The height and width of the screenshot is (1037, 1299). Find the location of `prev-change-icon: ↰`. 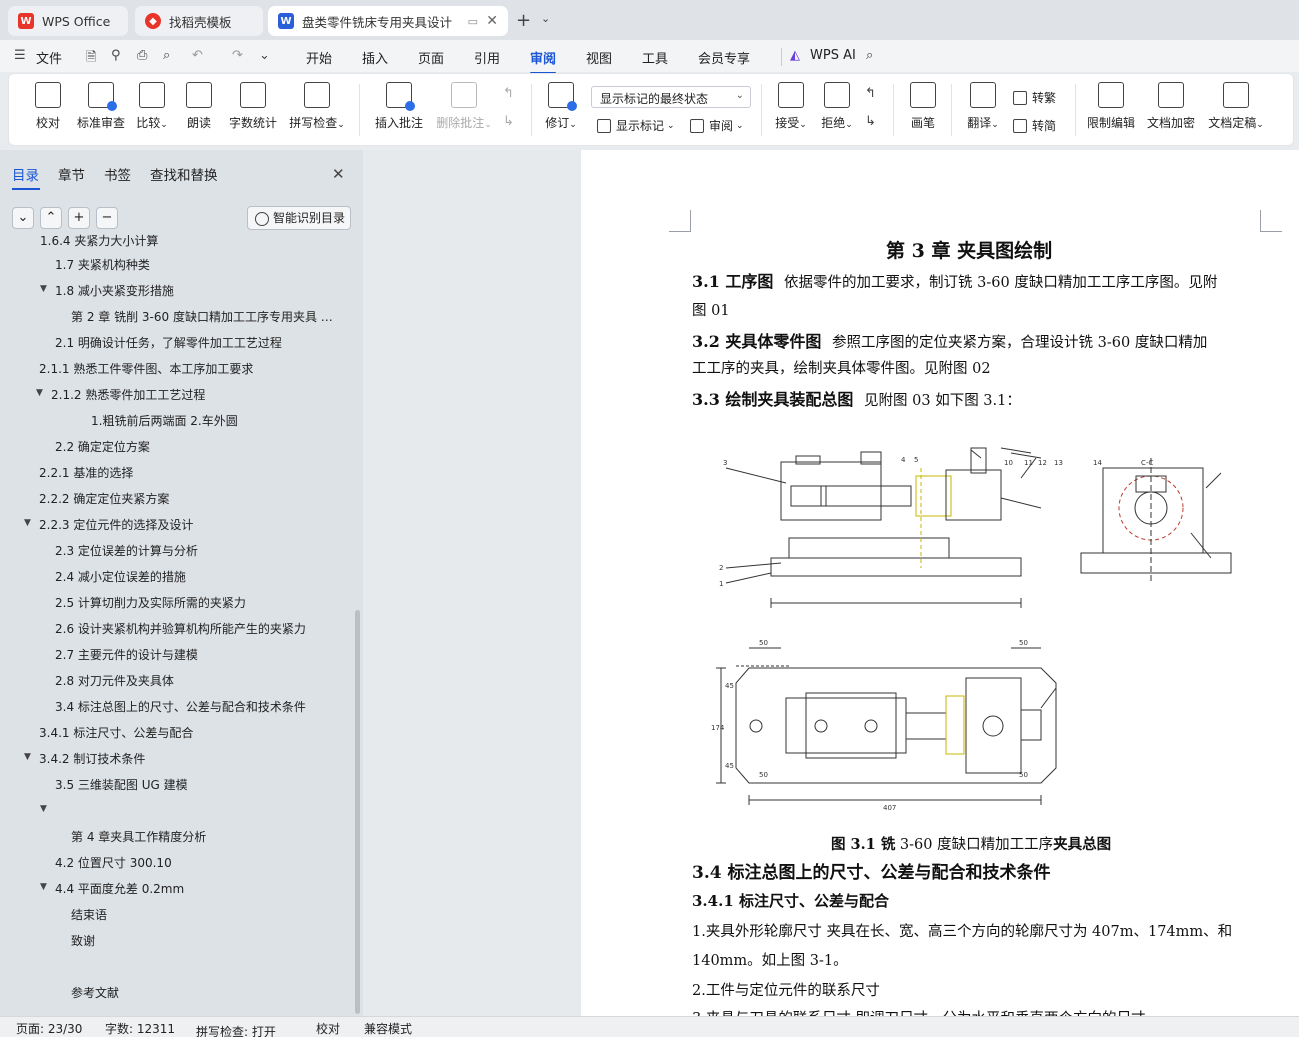

prev-change-icon: ↰ is located at coordinates (870, 93).